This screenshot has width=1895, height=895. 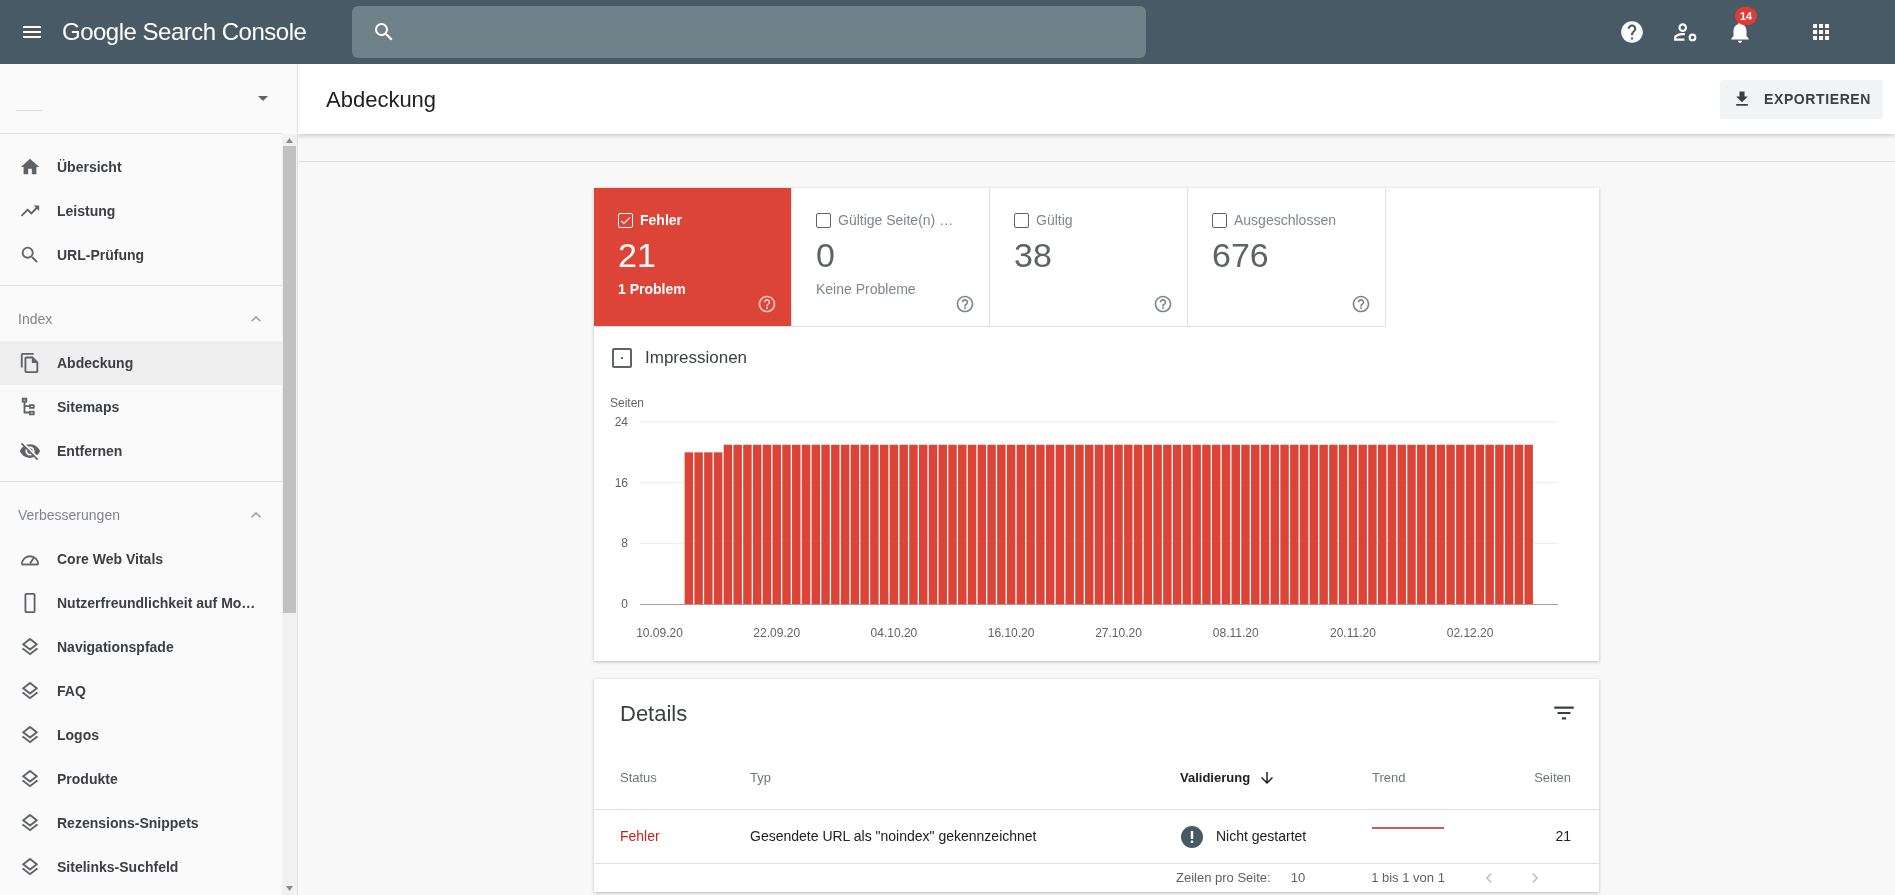 I want to click on column-header: Trend, so click(x=1389, y=778).